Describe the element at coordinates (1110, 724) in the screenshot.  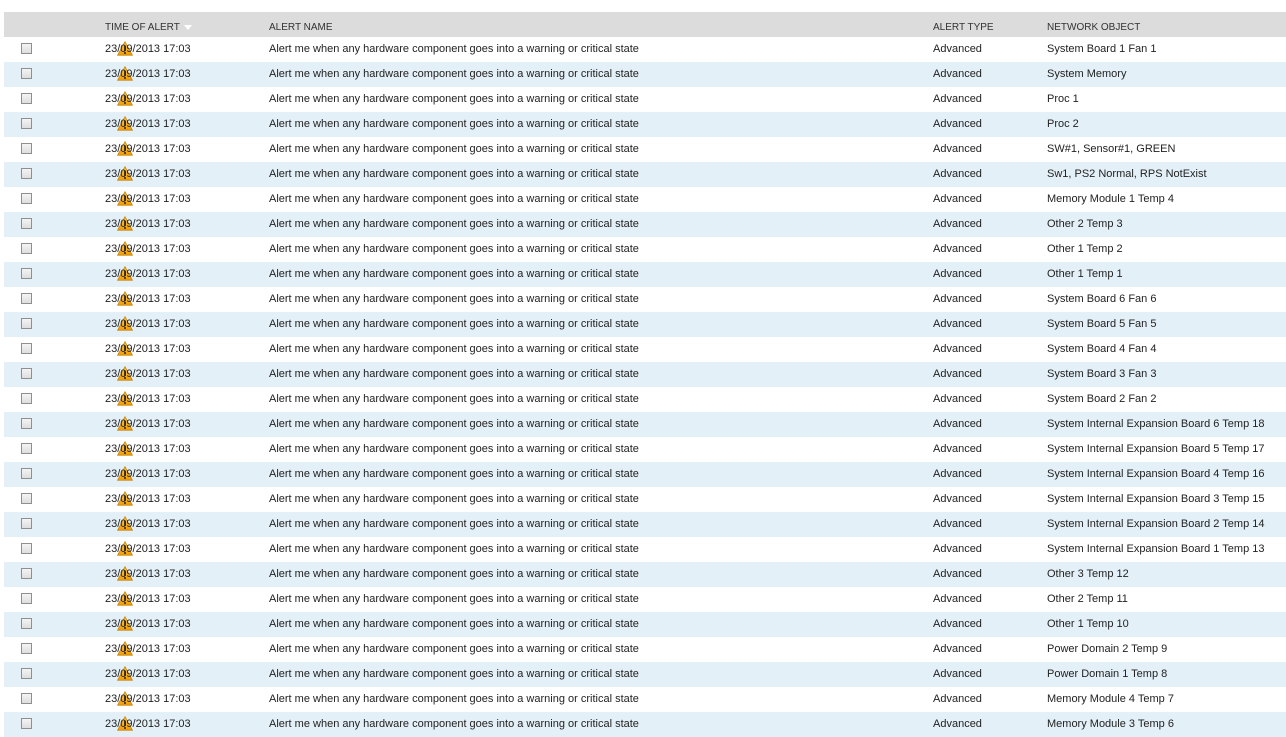
I see `row-network-object: Memory Module 3 Temp 6` at that location.